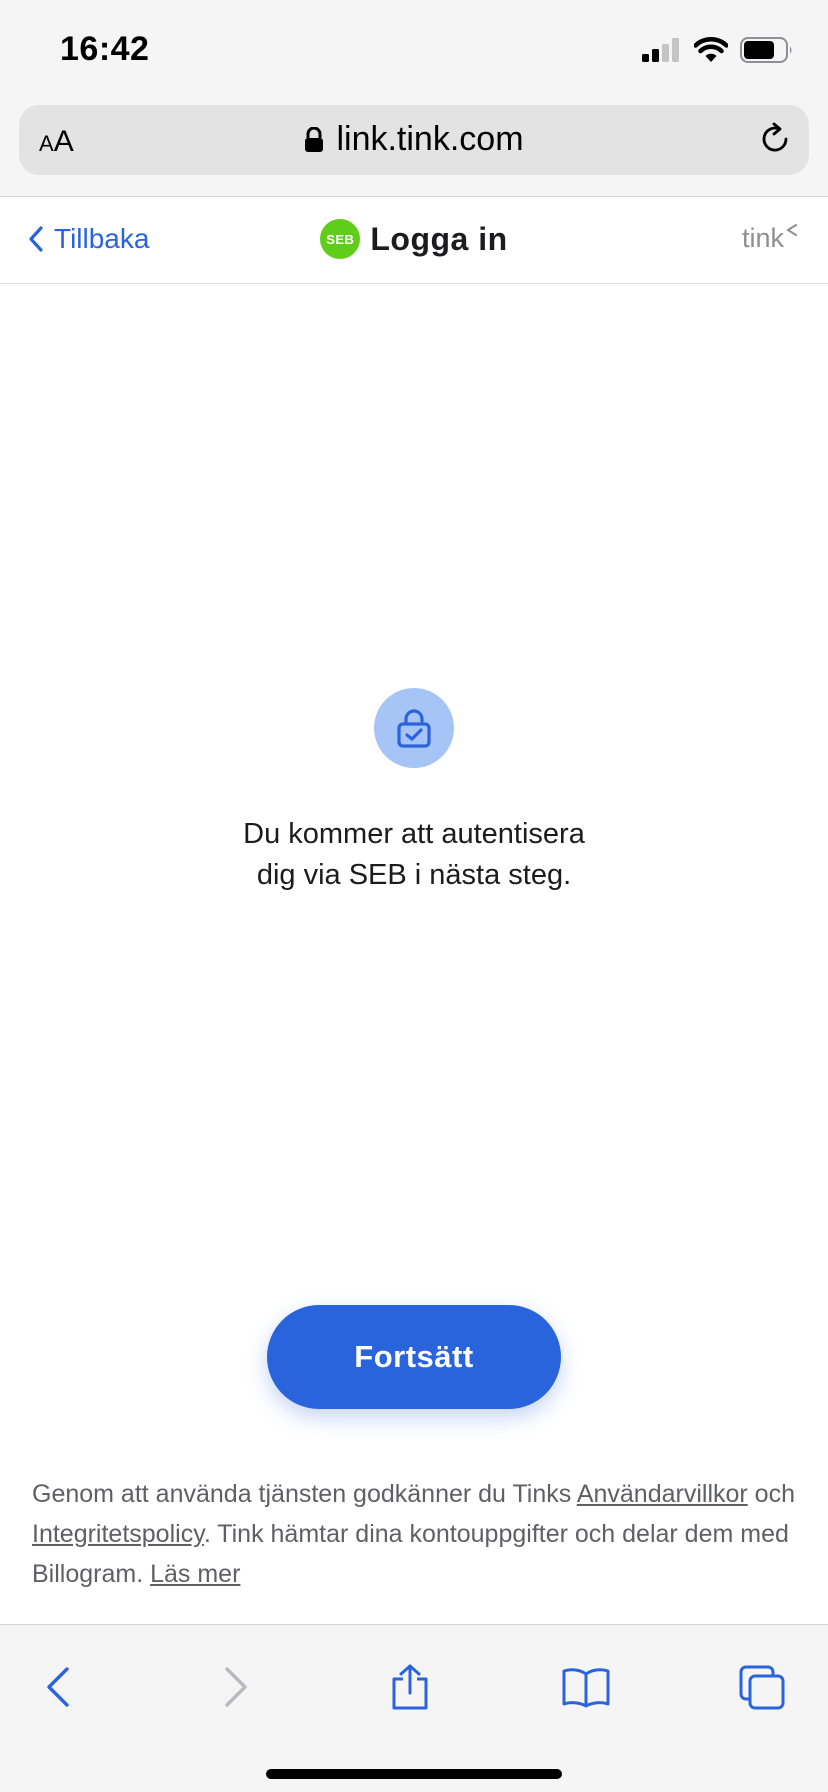  I want to click on lock-icon, so click(314, 139).